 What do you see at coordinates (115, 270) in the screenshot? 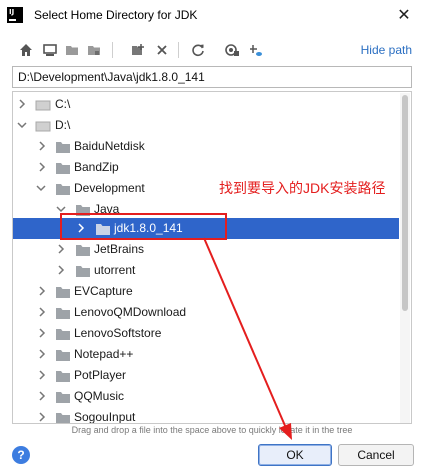
I see `tree-row-label: utorrent` at bounding box center [115, 270].